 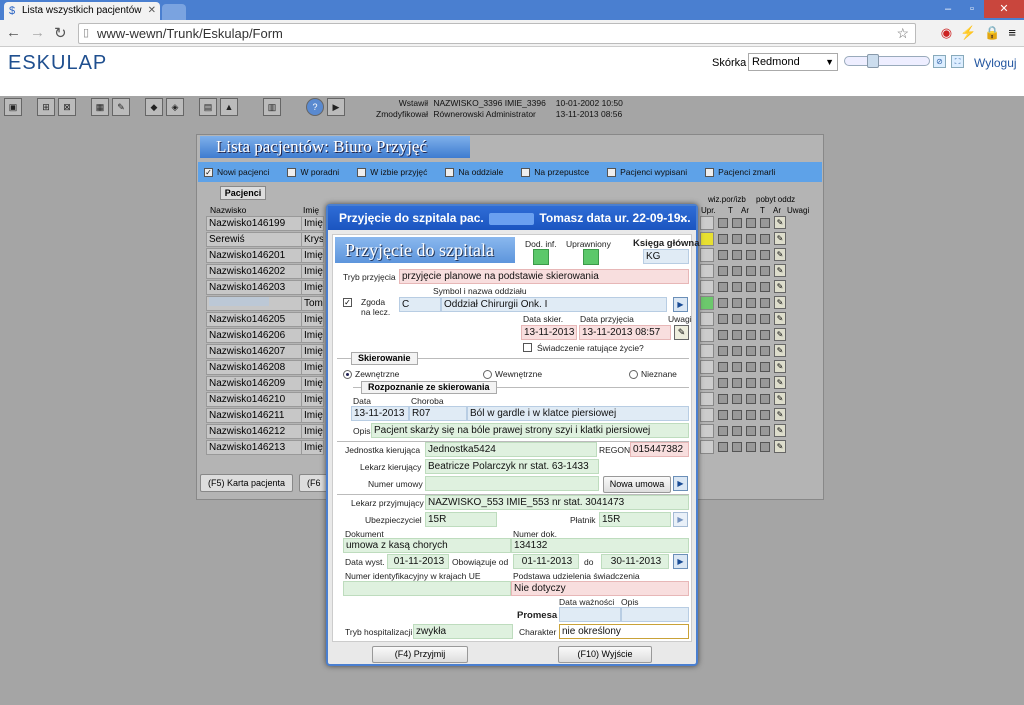 I want to click on browser-tab: $ Lista wszystkich pacjentów ✕, so click(x=82, y=11).